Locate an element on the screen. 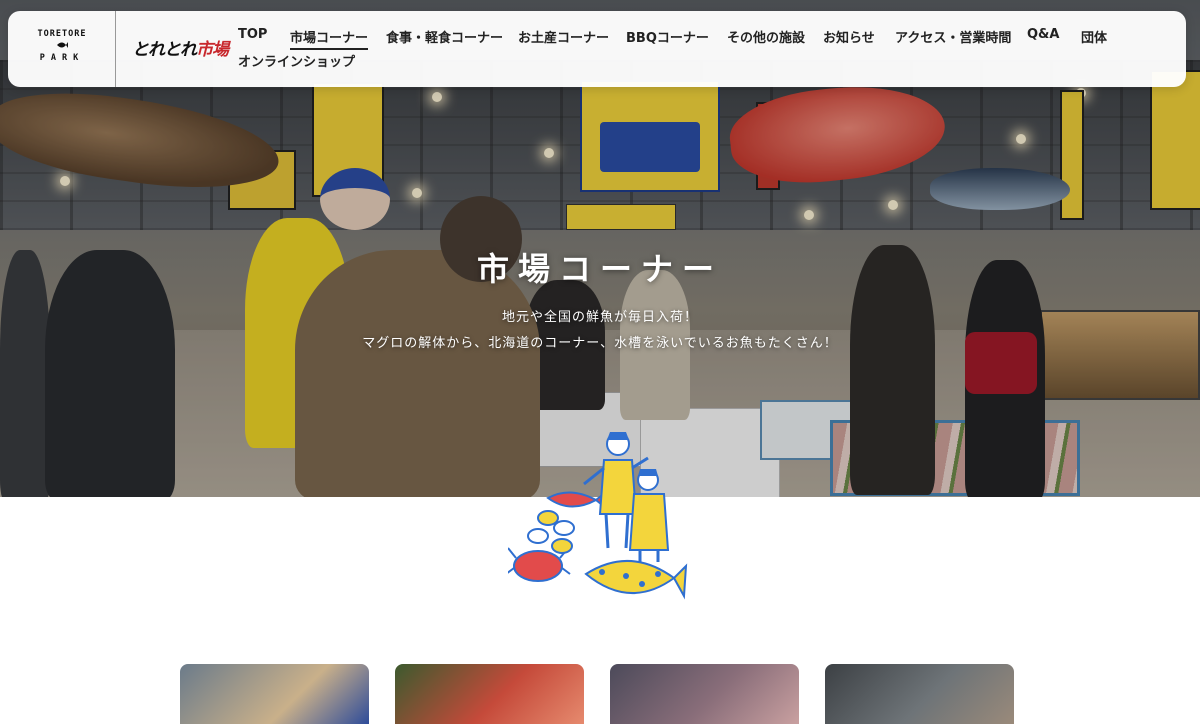 The image size is (1200, 724). fishmonger-illustration-icon is located at coordinates (598, 516).